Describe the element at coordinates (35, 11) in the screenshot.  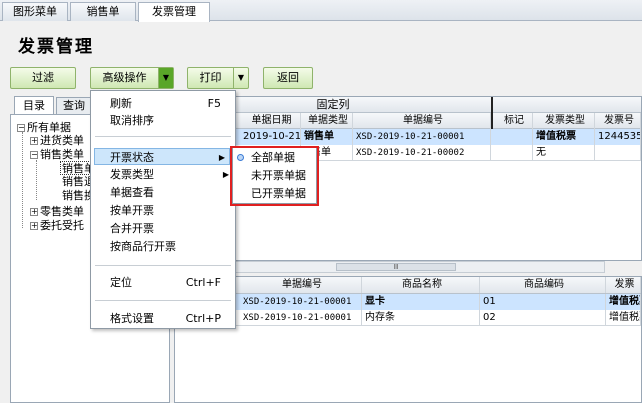
I see `tab-graphic-menu: 图形菜单` at that location.